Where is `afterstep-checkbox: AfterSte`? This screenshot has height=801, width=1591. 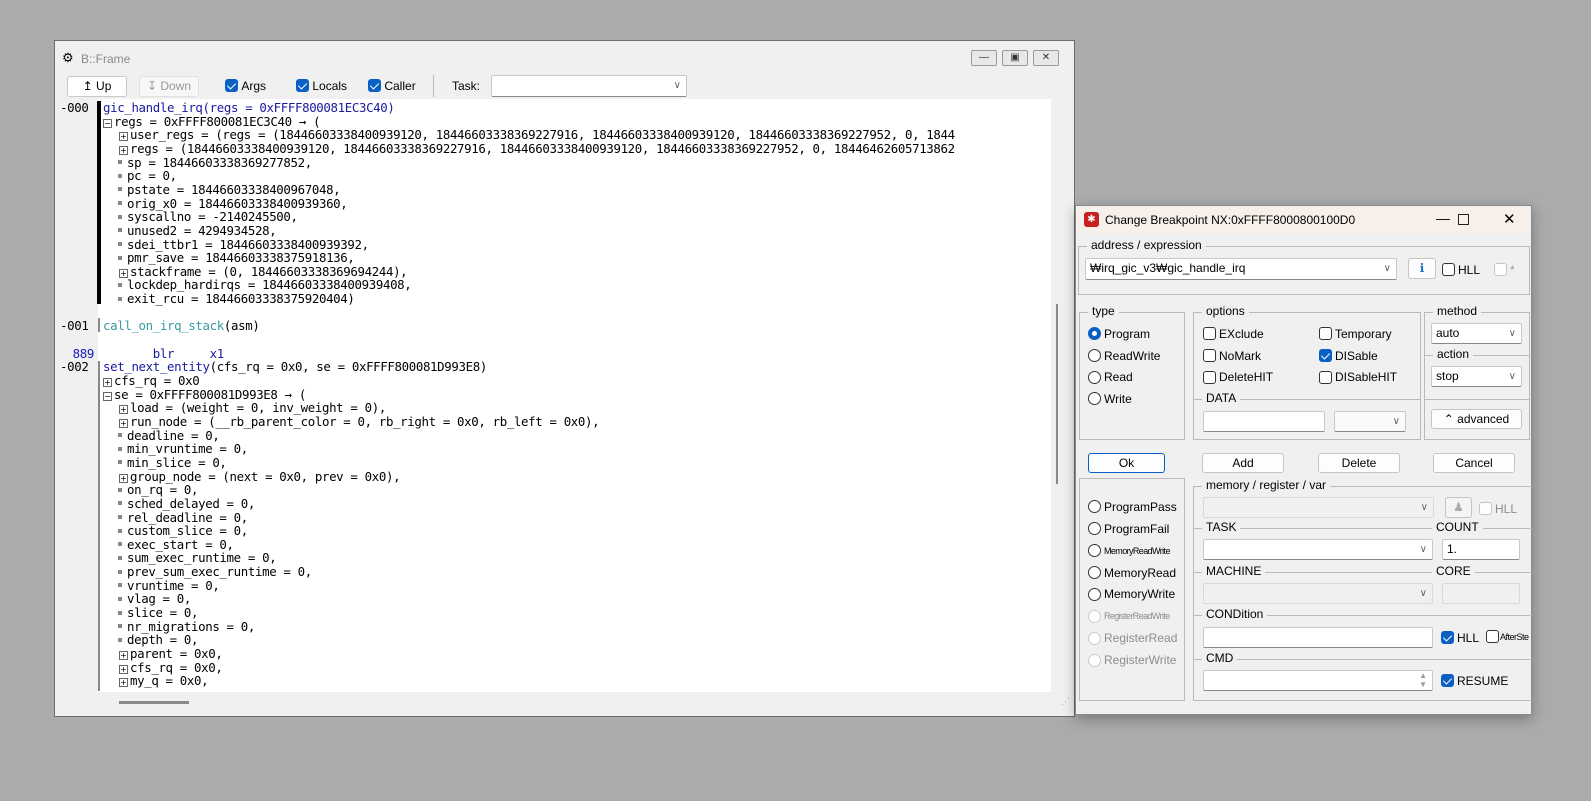
afterstep-checkbox: AfterSte is located at coordinates (1507, 636).